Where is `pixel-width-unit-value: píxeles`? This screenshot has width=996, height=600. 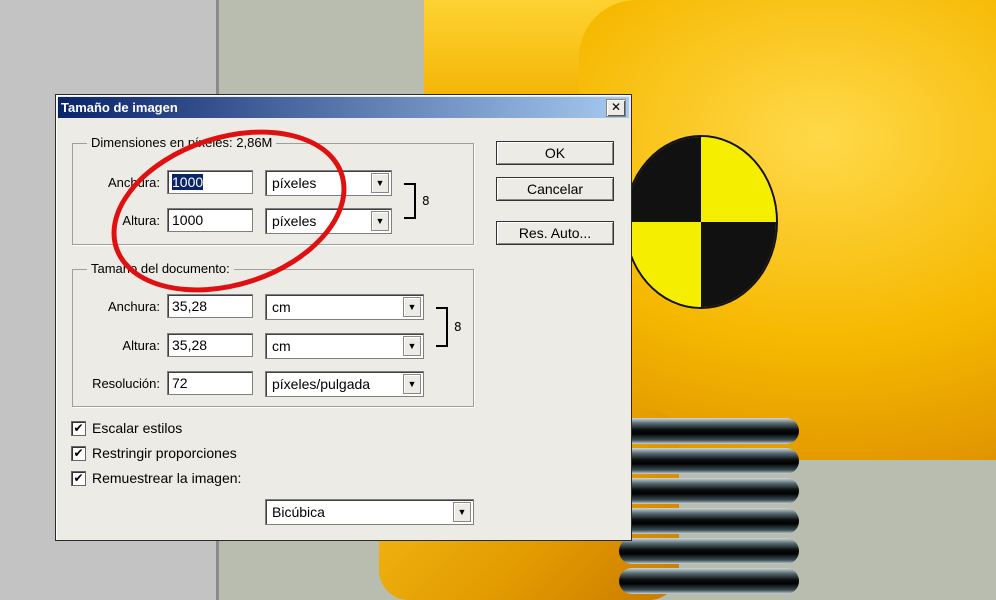 pixel-width-unit-value: píxeles is located at coordinates (294, 183).